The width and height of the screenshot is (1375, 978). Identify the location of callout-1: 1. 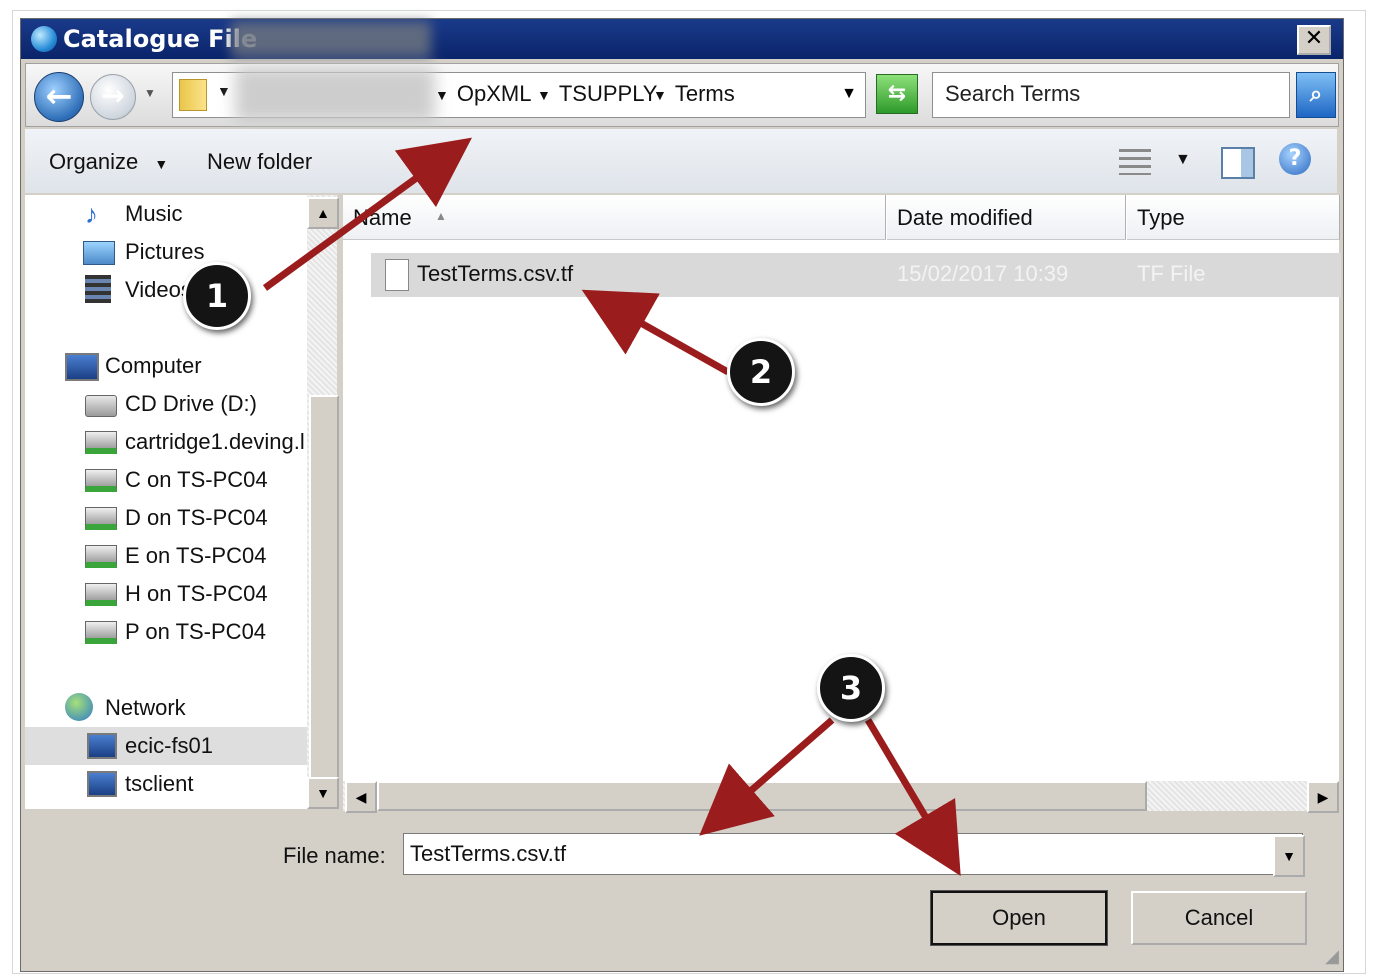
(217, 296).